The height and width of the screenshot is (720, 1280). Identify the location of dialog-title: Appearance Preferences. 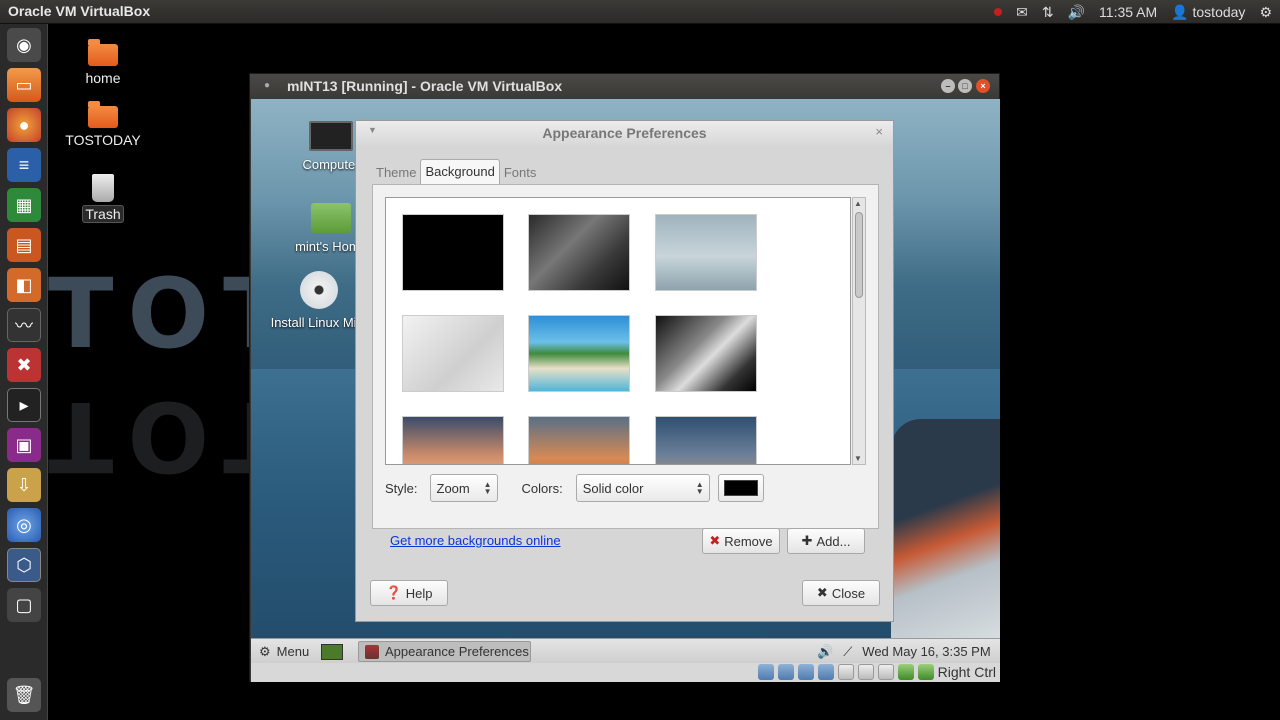
(624, 133).